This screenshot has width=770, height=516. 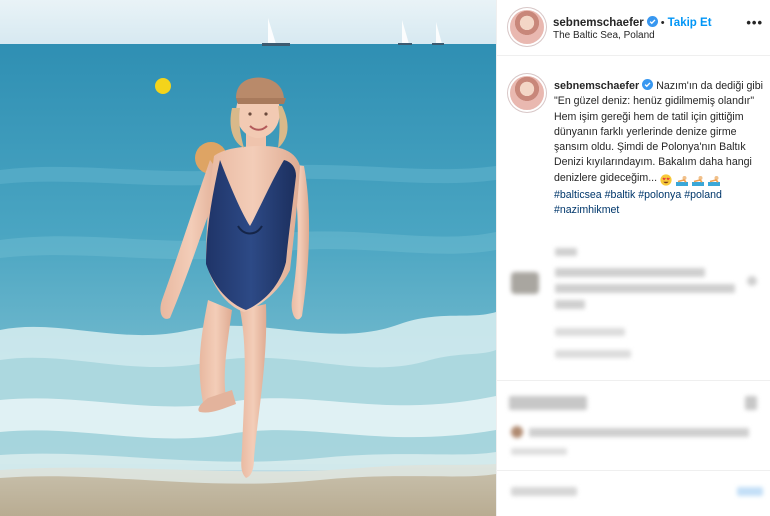 I want to click on author-avatar, so click(x=527, y=27).